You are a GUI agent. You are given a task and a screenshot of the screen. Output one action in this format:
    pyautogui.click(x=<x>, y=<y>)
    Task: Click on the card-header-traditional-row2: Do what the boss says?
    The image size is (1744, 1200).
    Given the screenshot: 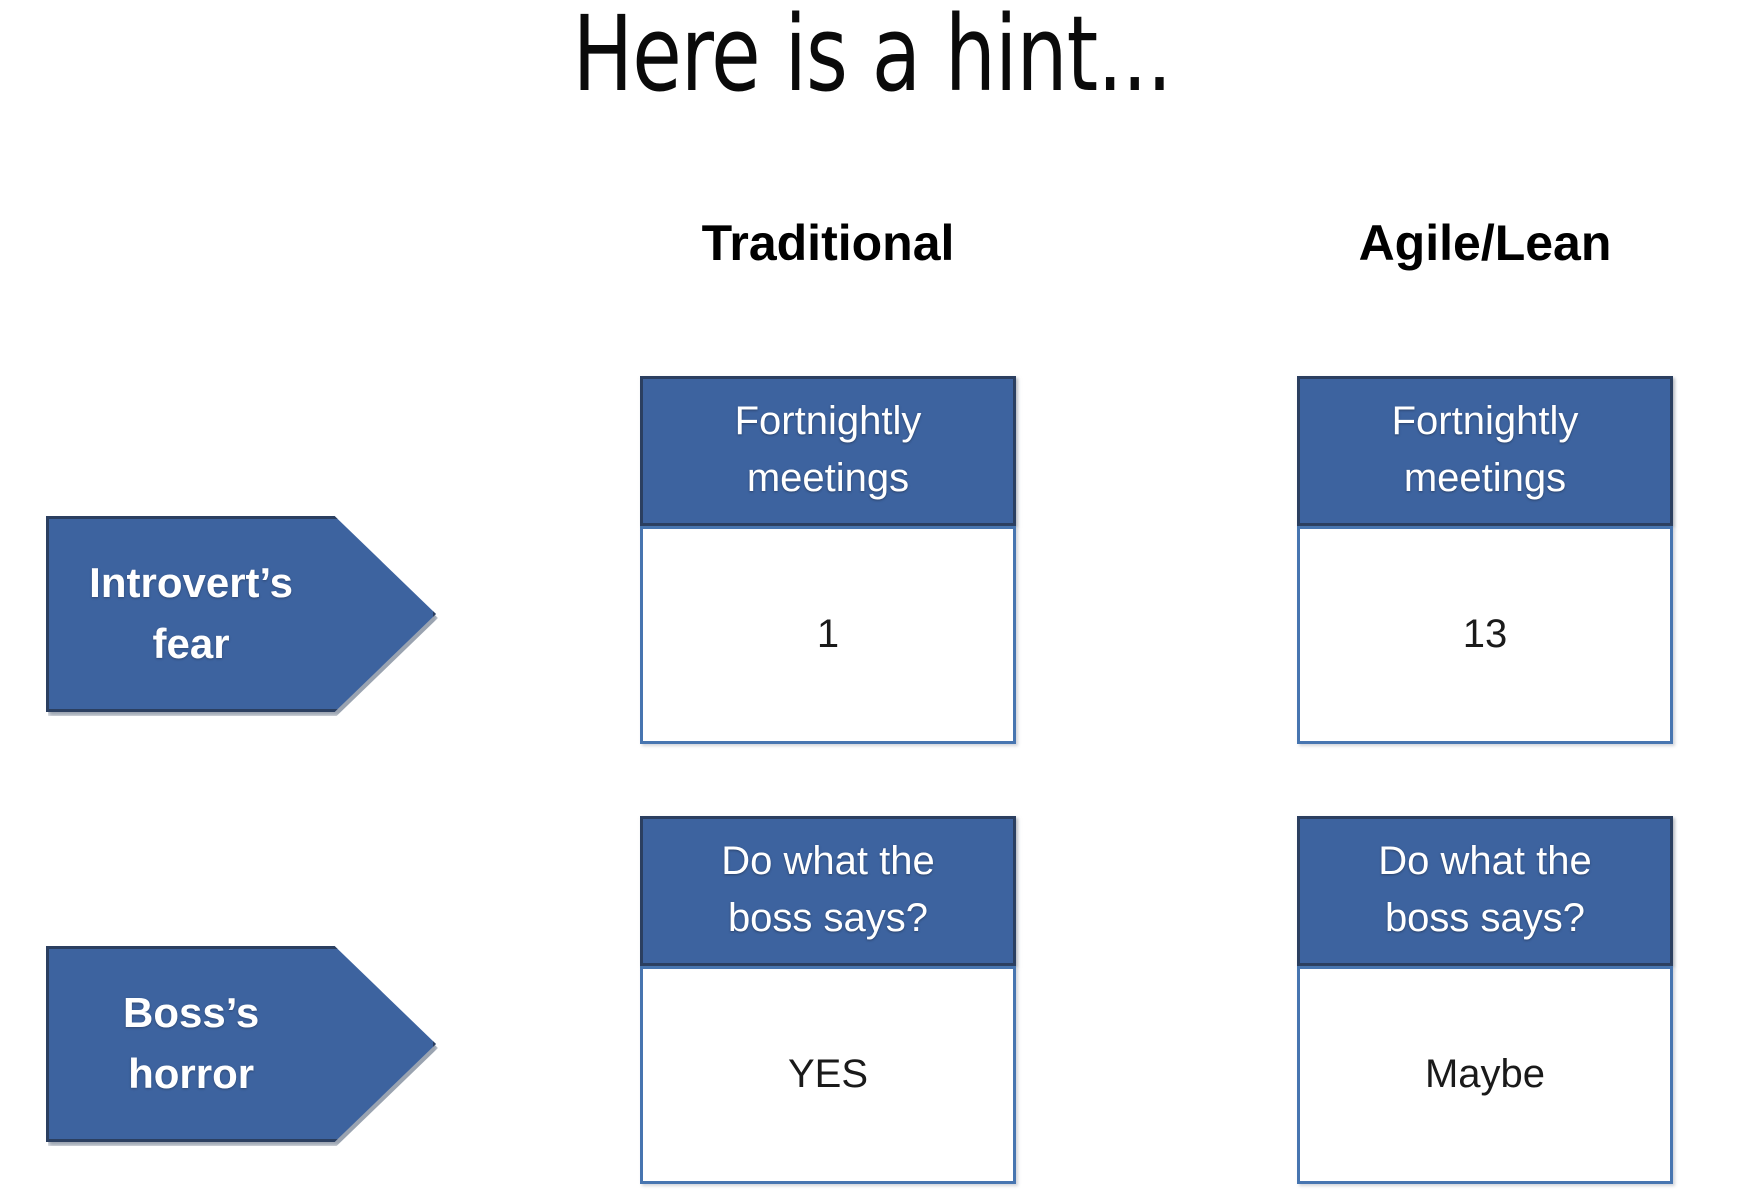 What is the action you would take?
    pyautogui.click(x=828, y=891)
    